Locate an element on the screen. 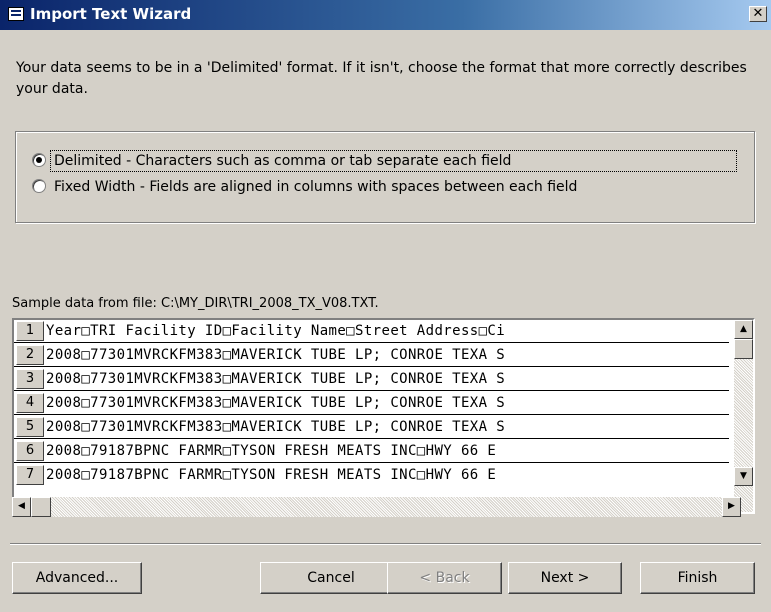 This screenshot has height=612, width=771. wizard-icon is located at coordinates (16, 14).